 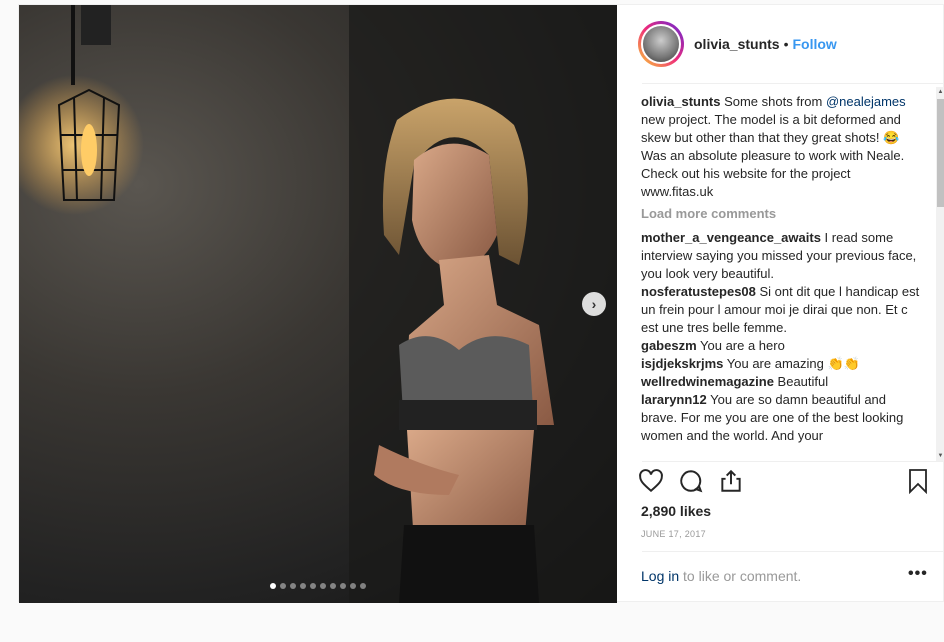 What do you see at coordinates (801, 381) in the screenshot?
I see `comment-text: Beautiful` at bounding box center [801, 381].